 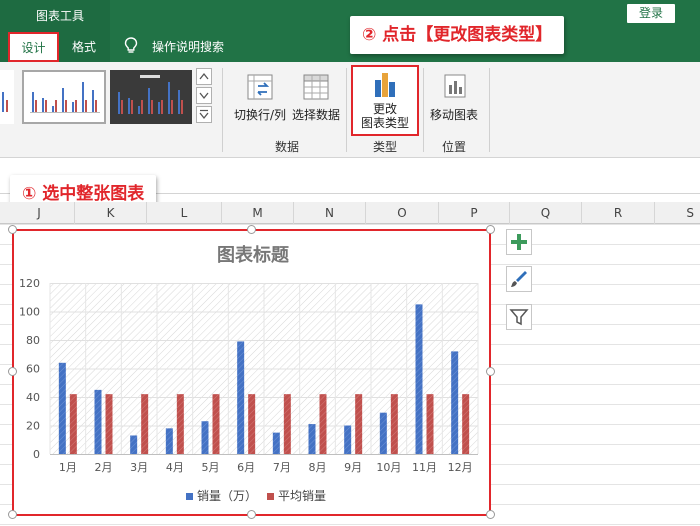 What do you see at coordinates (36, 454) in the screenshot?
I see `y-tick-label: 0` at bounding box center [36, 454].